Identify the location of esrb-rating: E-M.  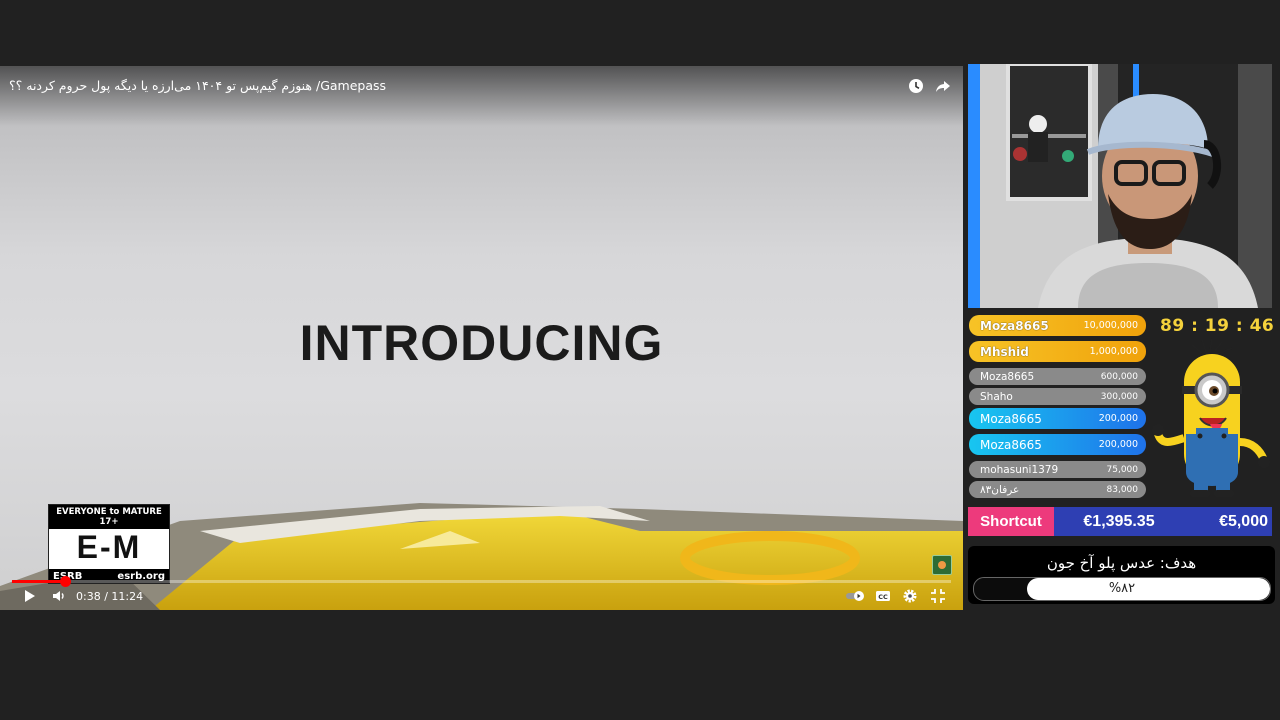
(109, 547).